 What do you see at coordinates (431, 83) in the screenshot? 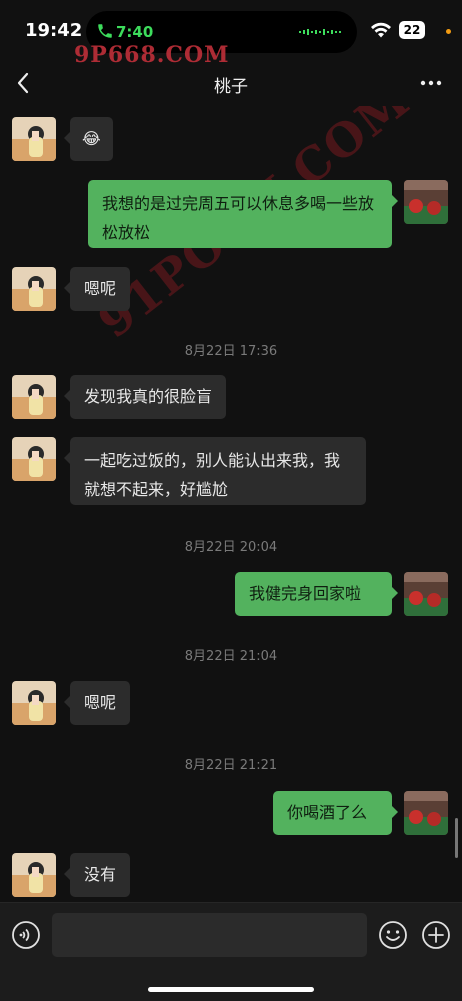
I see `more-icon` at bounding box center [431, 83].